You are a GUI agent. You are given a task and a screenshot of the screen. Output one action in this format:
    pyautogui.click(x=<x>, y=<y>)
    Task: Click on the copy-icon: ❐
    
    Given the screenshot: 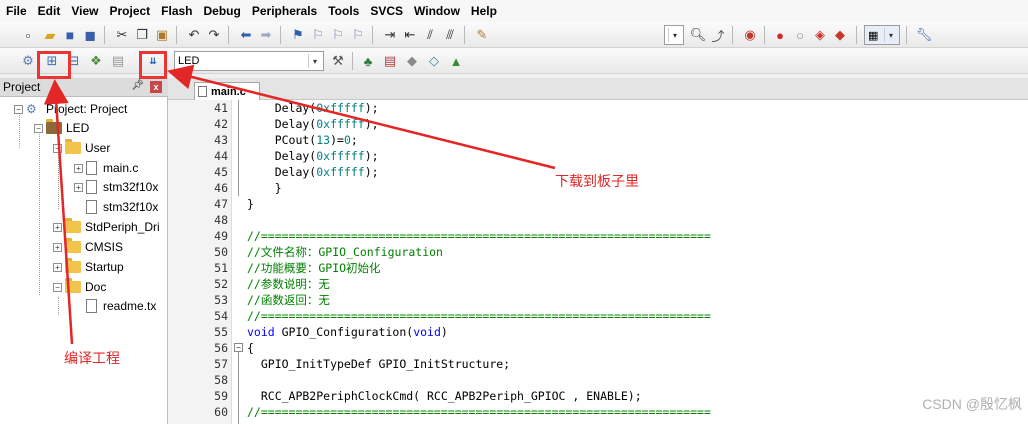 What is the action you would take?
    pyautogui.click(x=142, y=35)
    